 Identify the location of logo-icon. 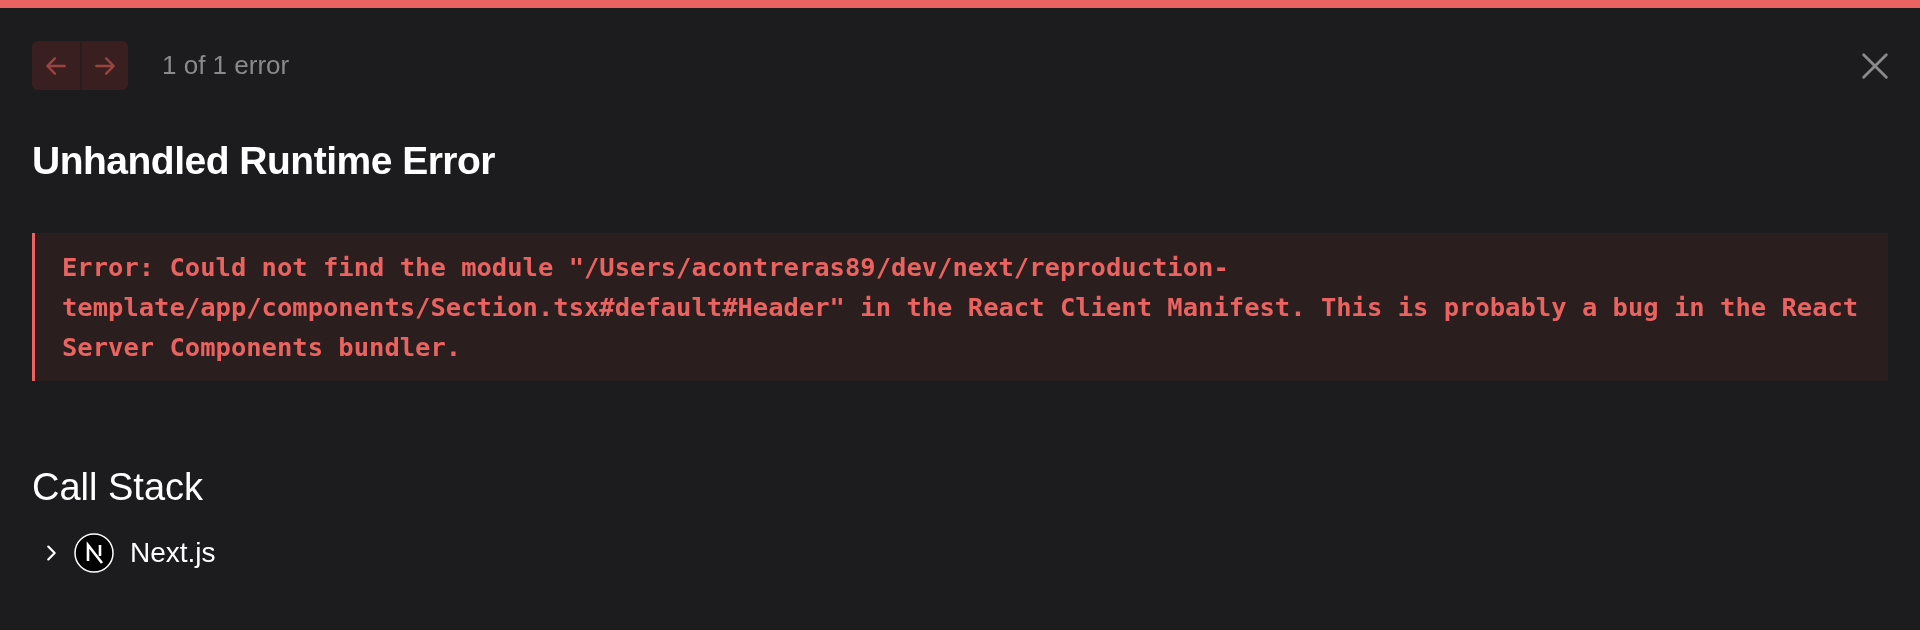
(94, 553).